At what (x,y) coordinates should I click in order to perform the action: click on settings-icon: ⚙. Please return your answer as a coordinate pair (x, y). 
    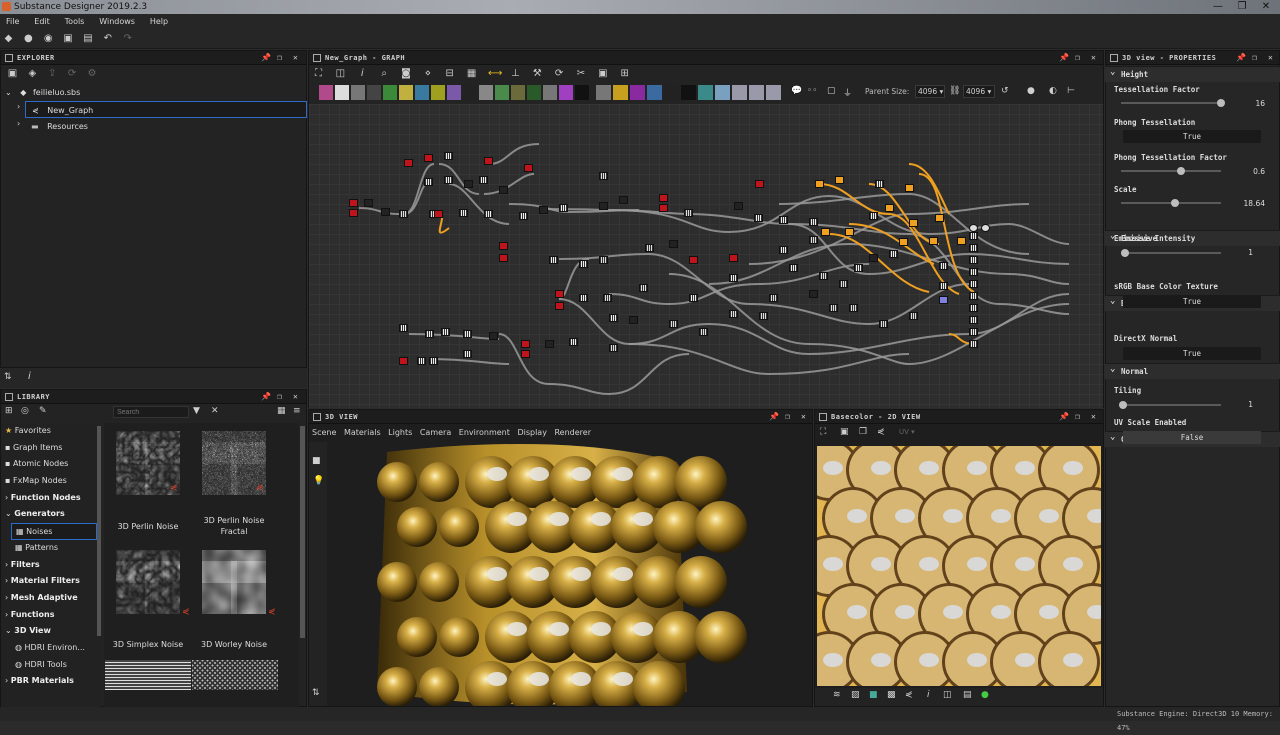
    Looking at the image, I should click on (92, 73).